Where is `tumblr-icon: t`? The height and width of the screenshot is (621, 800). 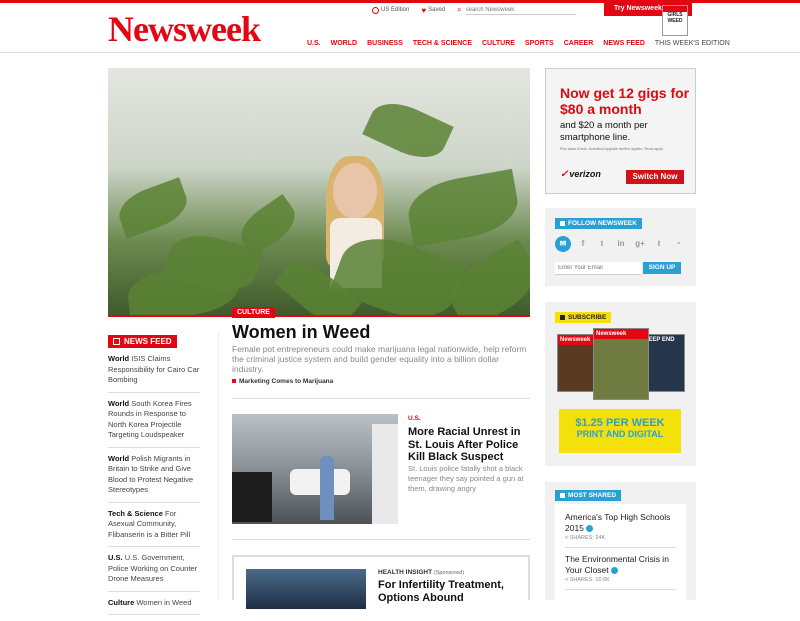 tumblr-icon: t is located at coordinates (659, 244).